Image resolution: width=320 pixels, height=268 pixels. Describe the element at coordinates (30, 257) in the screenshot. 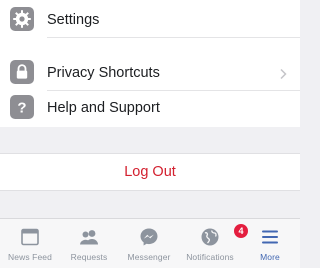

I see `tab-label: News Feed` at that location.